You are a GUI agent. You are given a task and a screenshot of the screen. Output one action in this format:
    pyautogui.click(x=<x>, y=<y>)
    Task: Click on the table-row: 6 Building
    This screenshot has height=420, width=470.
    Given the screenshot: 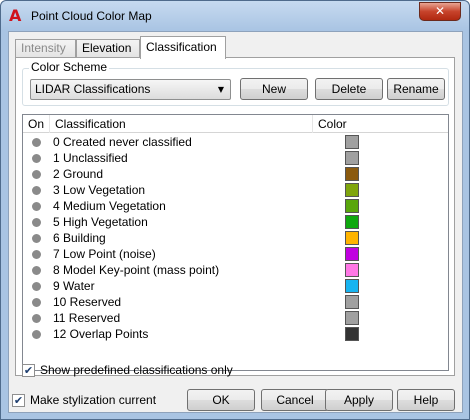 What is the action you would take?
    pyautogui.click(x=235, y=238)
    